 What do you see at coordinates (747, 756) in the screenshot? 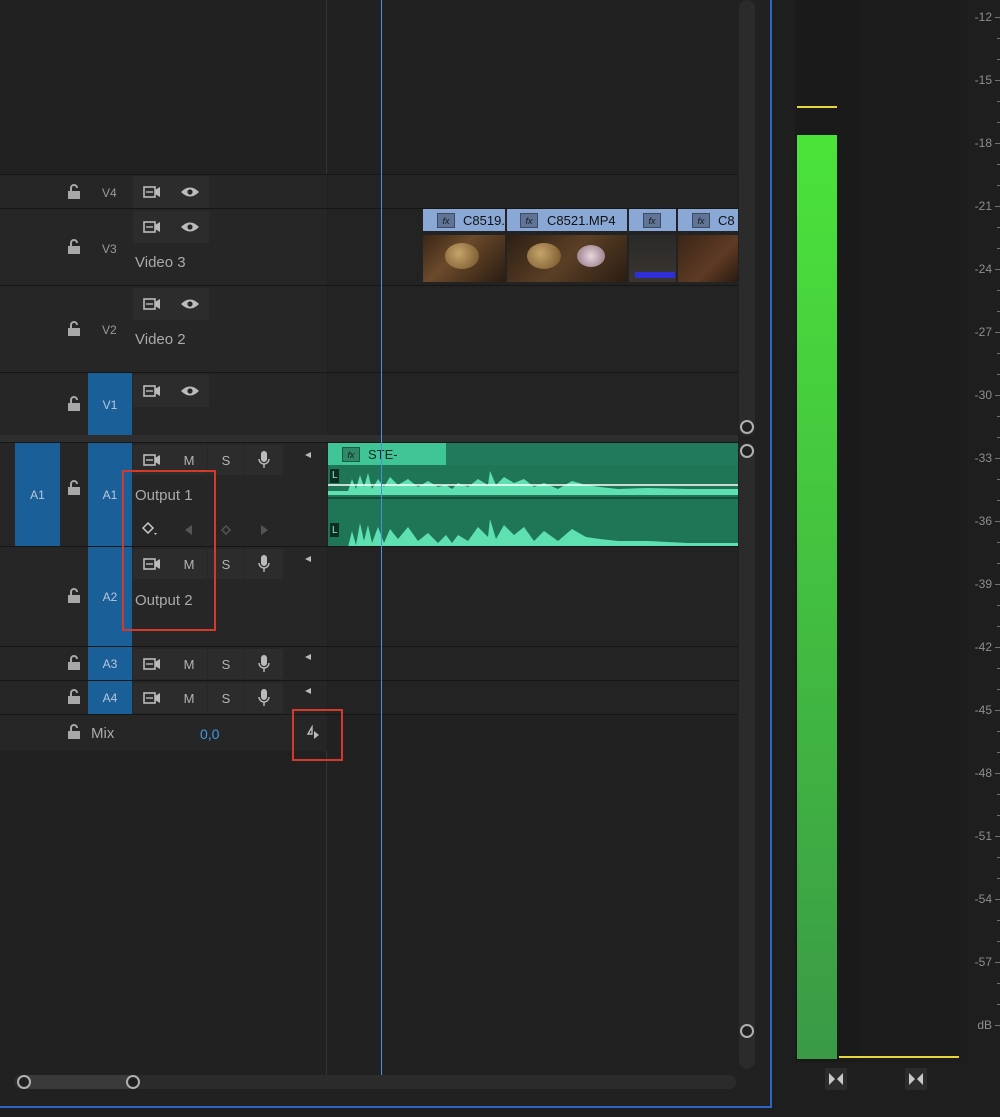
I see `audio-vertical-scrollbar` at bounding box center [747, 756].